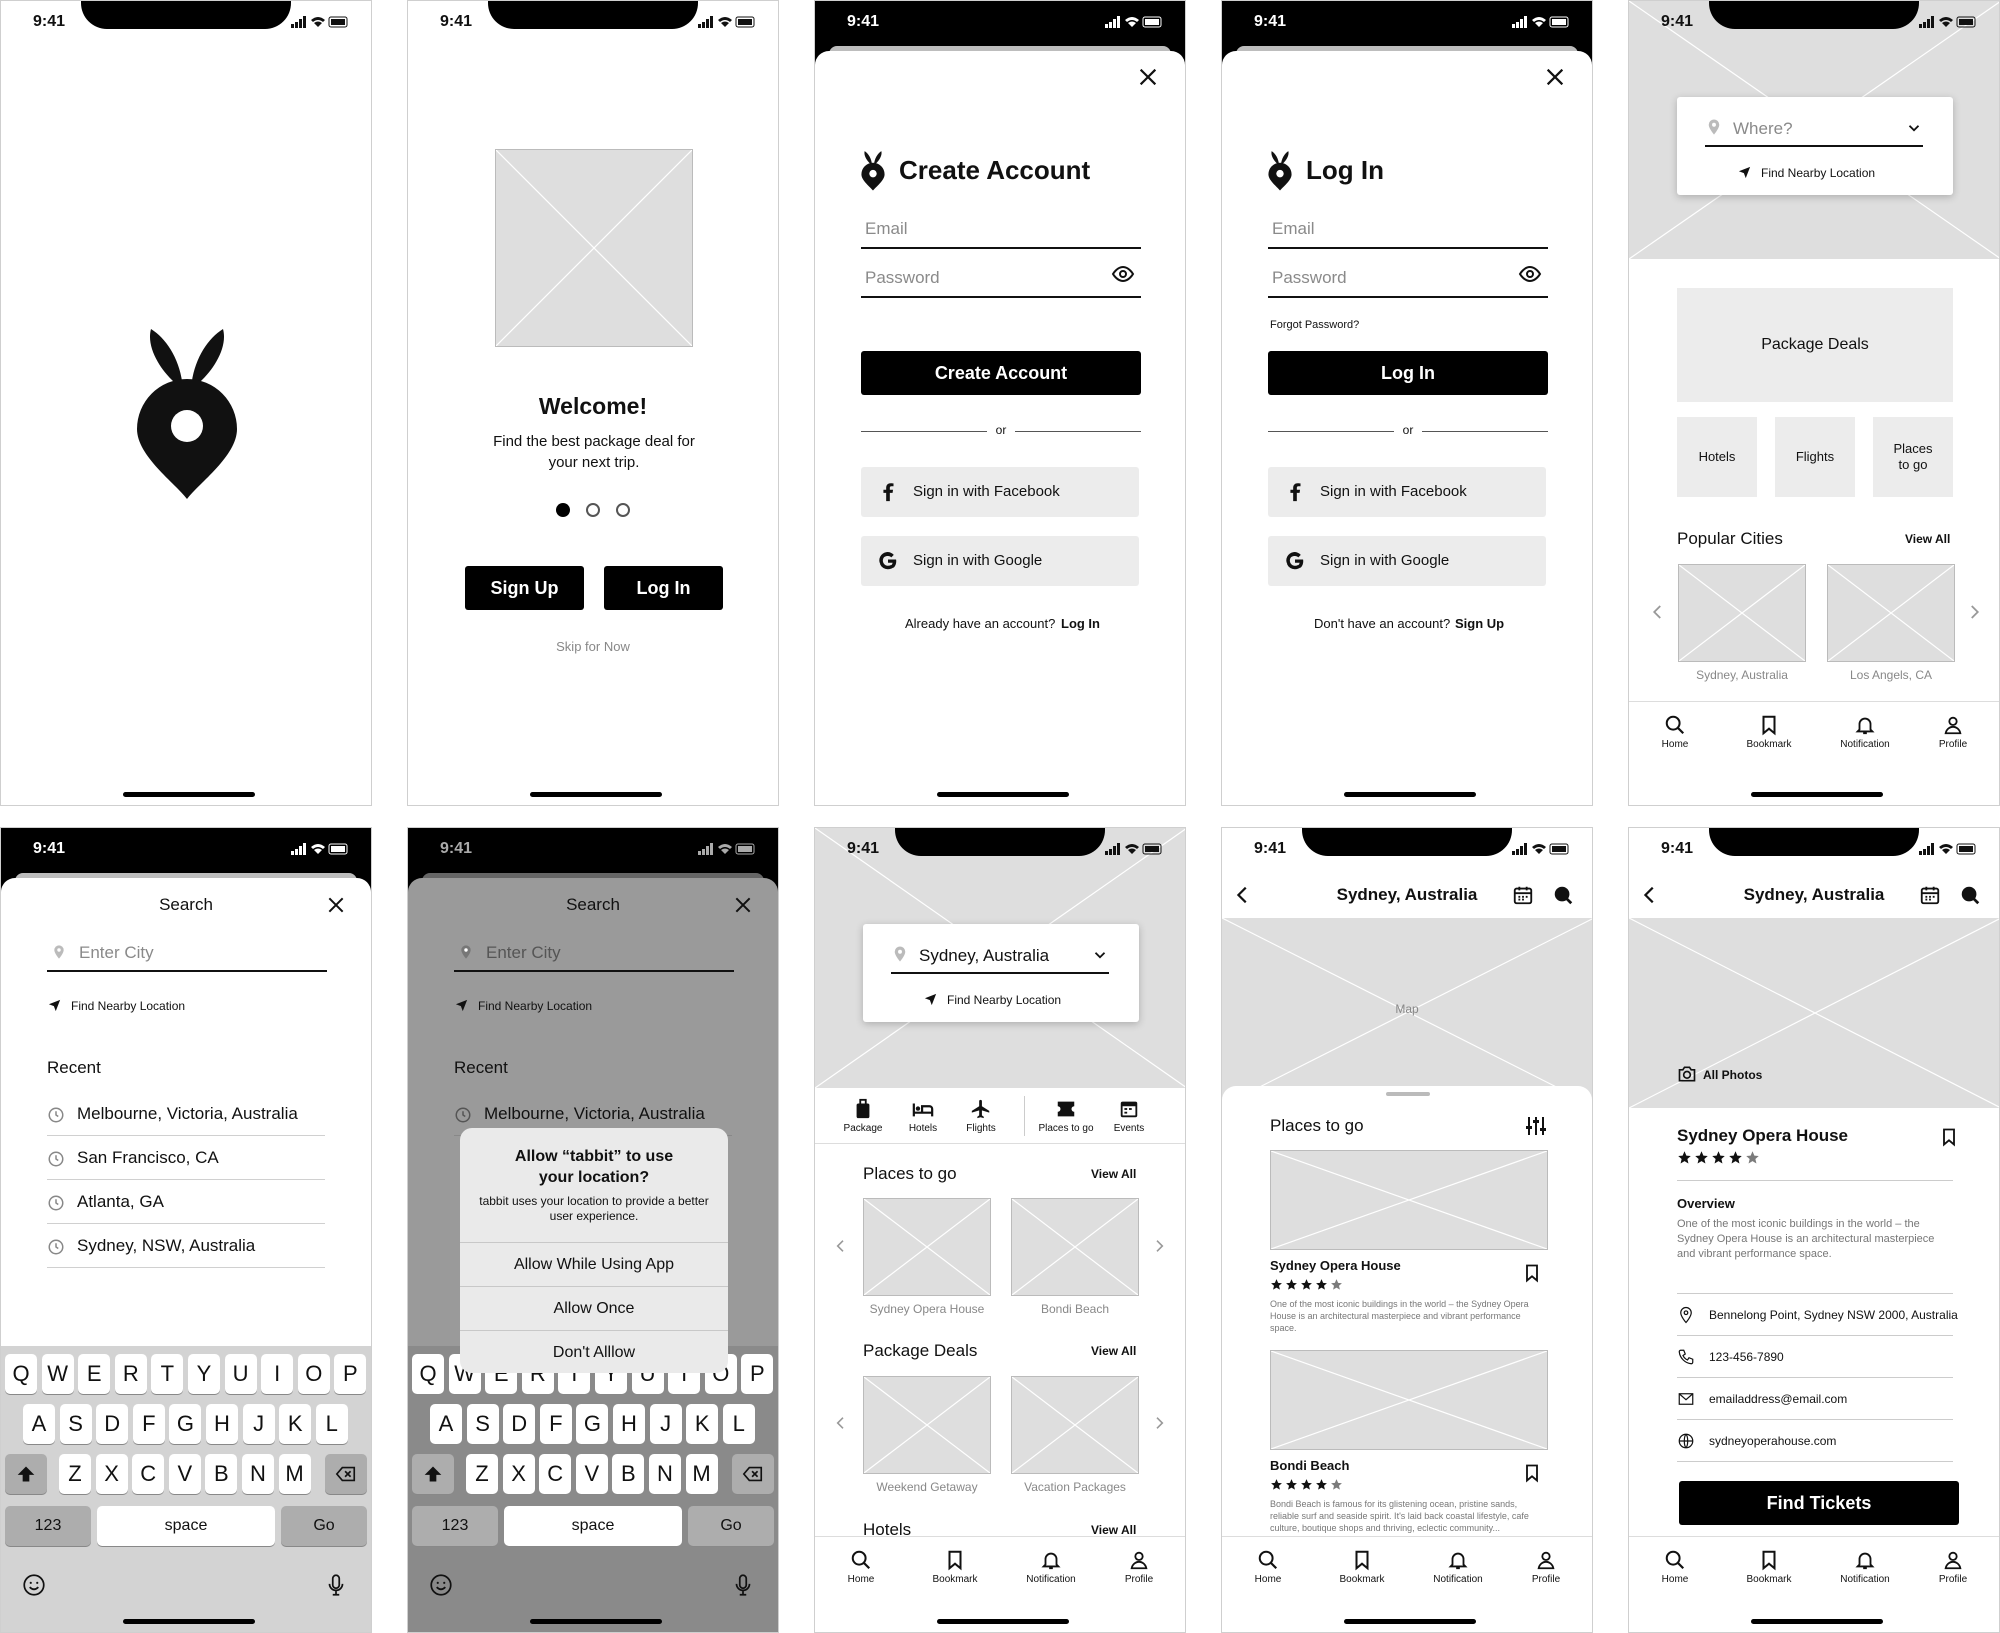  I want to click on key: G, so click(592, 1424).